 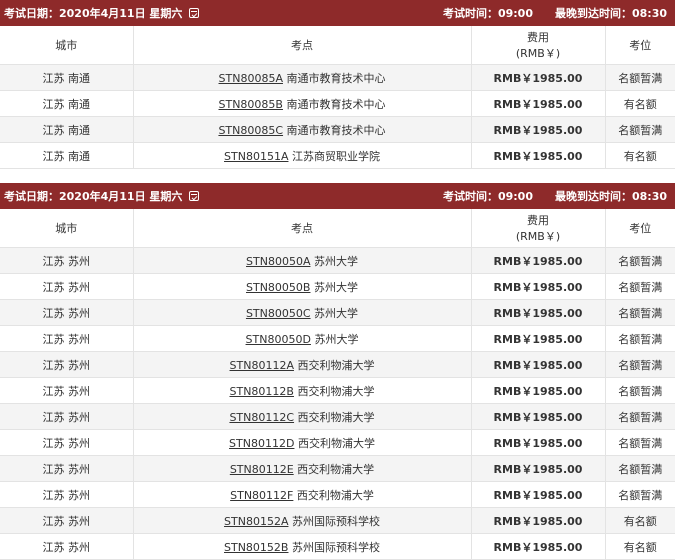 What do you see at coordinates (640, 103) in the screenshot?
I see `seat-status-cell: 有名额` at bounding box center [640, 103].